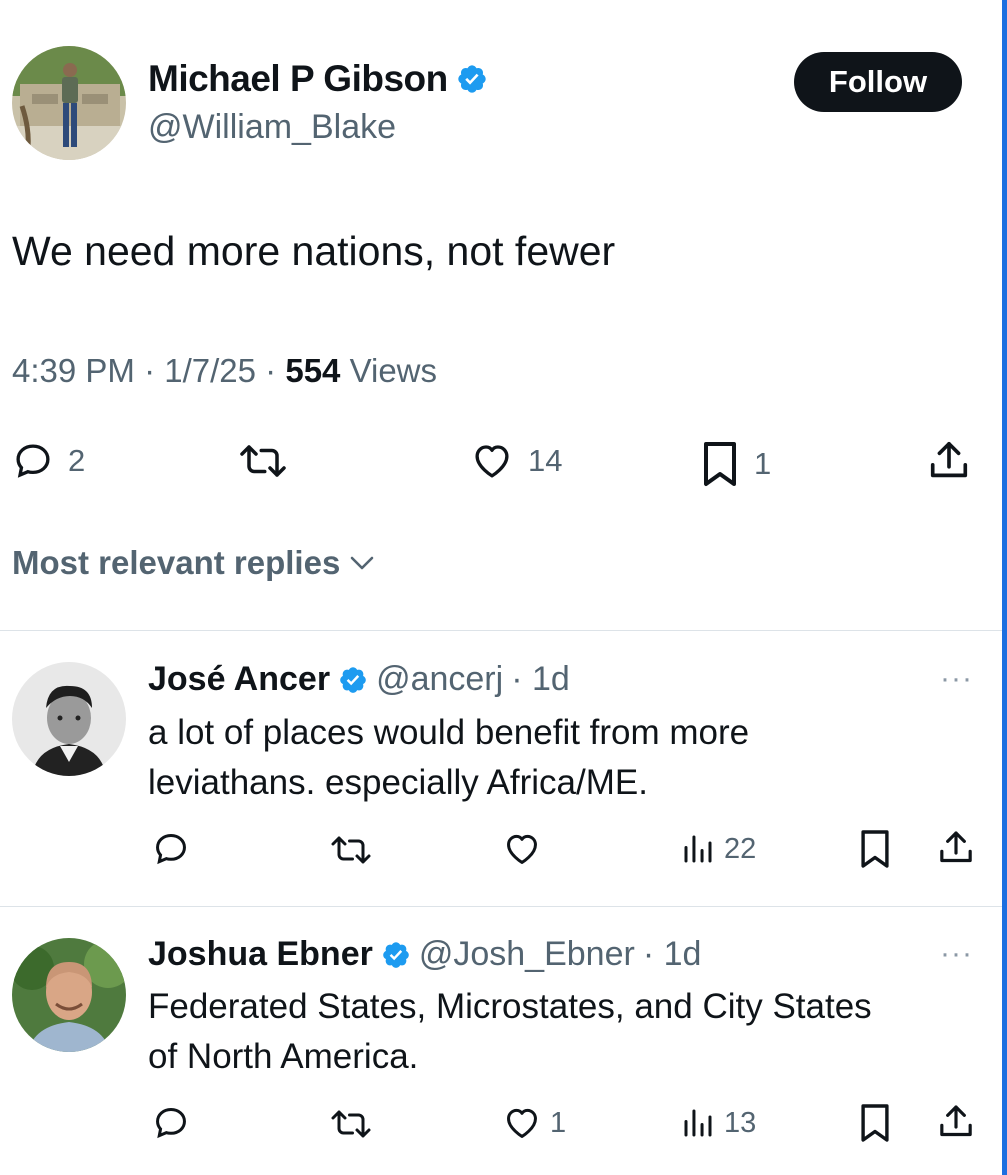  What do you see at coordinates (516, 461) in the screenshot?
I see `like-action: 14` at bounding box center [516, 461].